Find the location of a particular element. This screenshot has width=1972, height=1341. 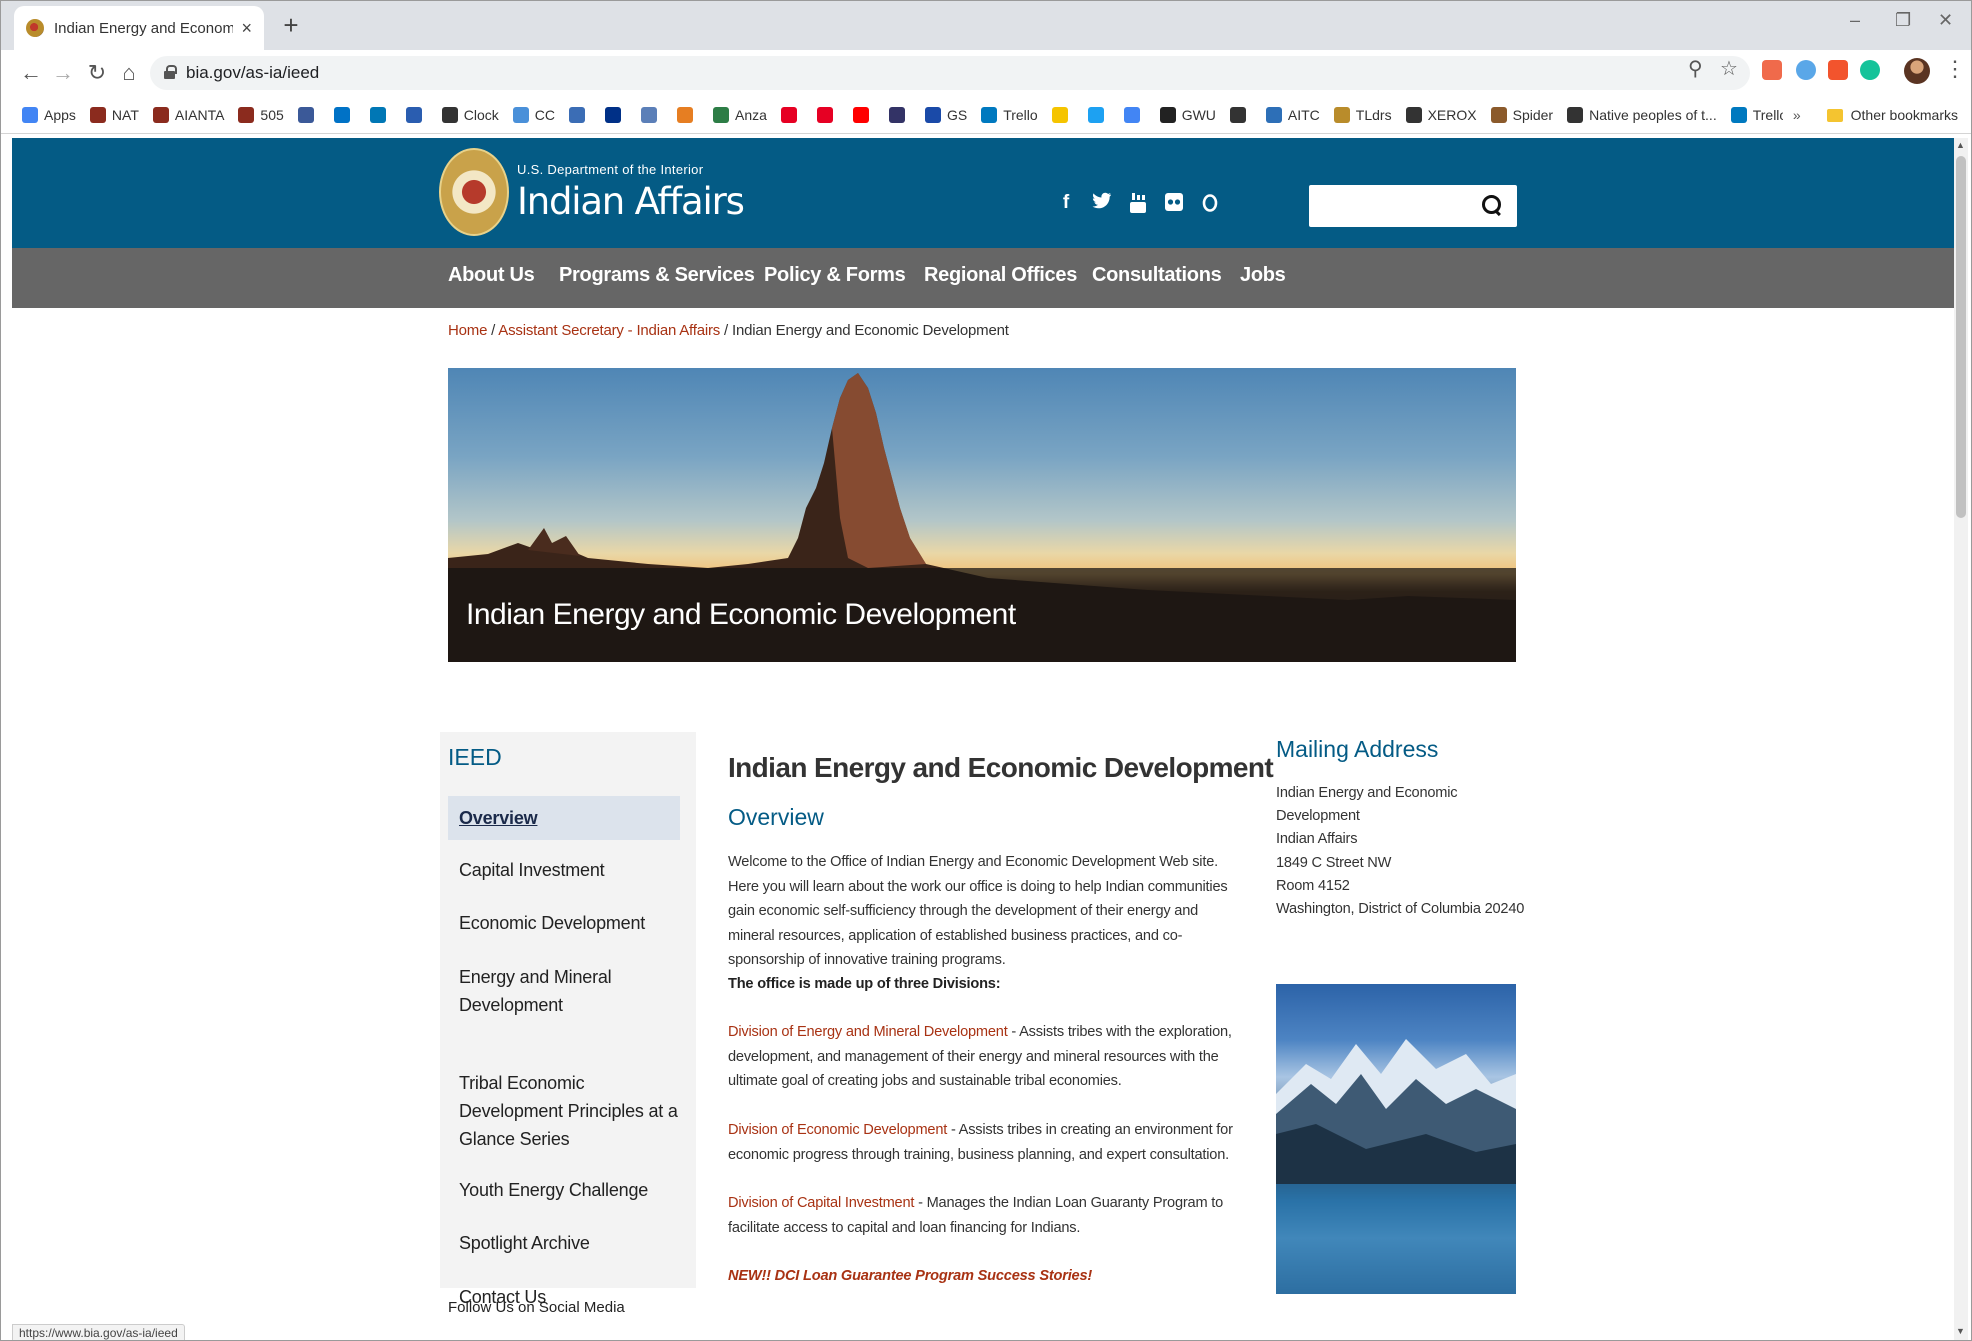

address-line: Indian Affairs is located at coordinates (1317, 839).